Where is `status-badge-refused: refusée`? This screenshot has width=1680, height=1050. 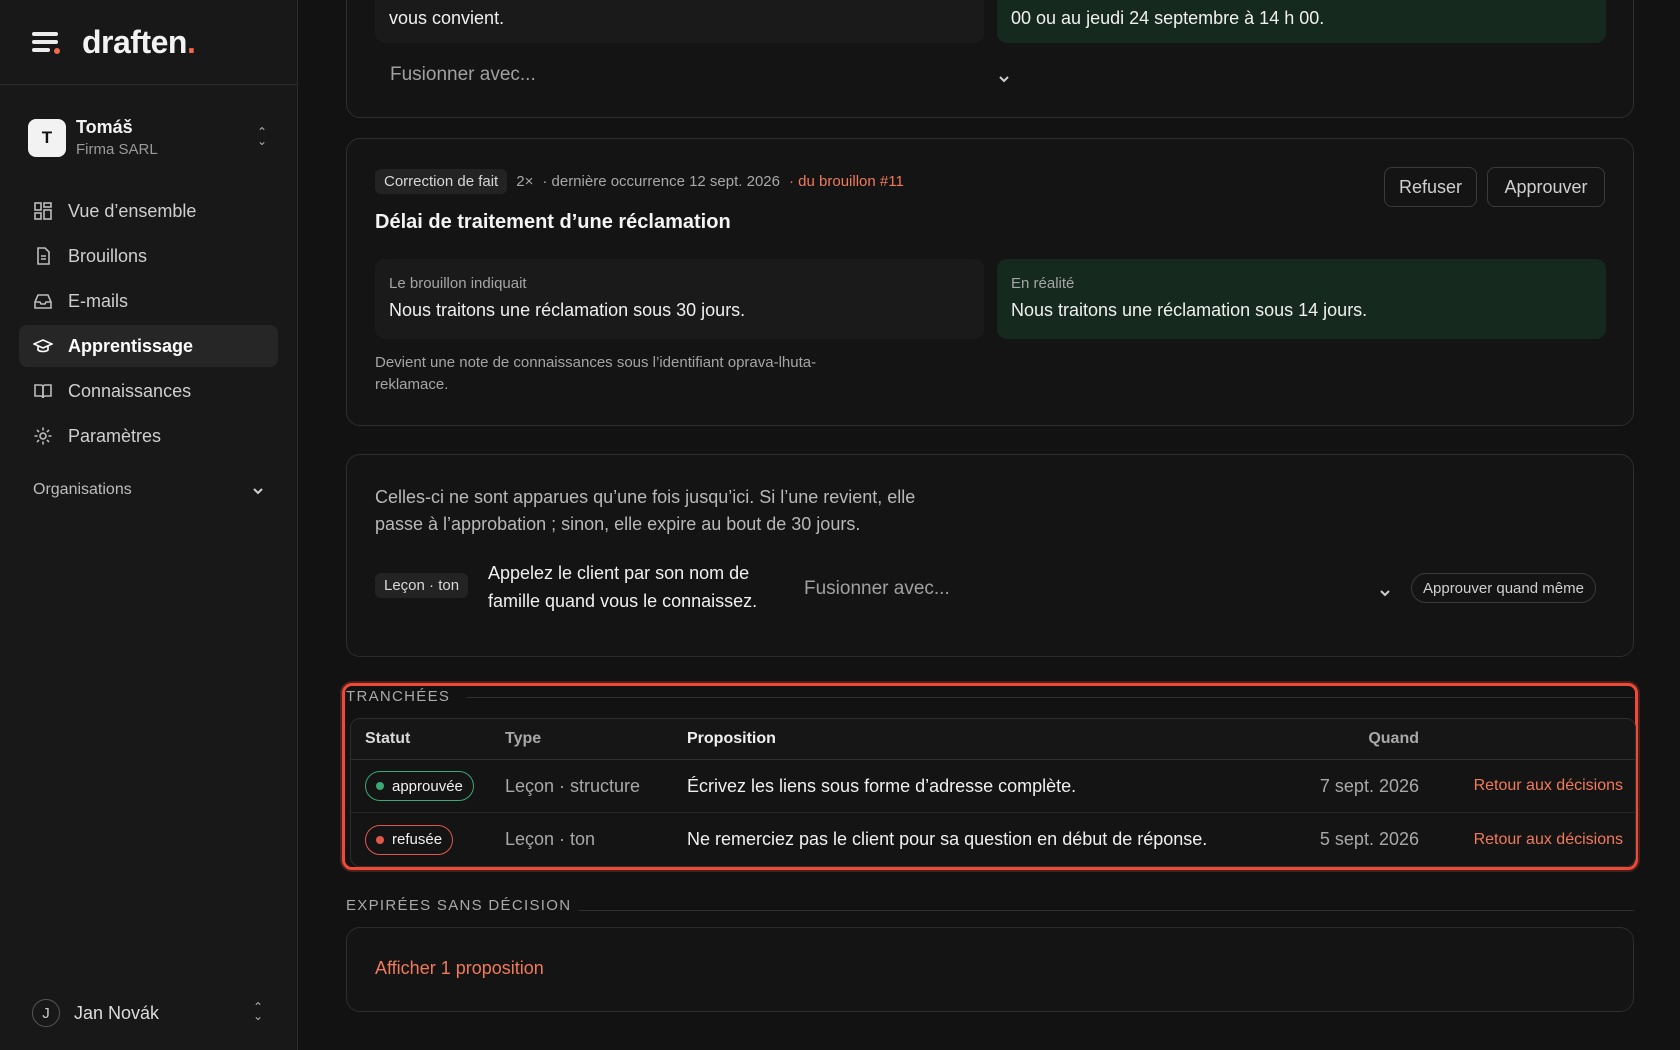 status-badge-refused: refusée is located at coordinates (409, 839).